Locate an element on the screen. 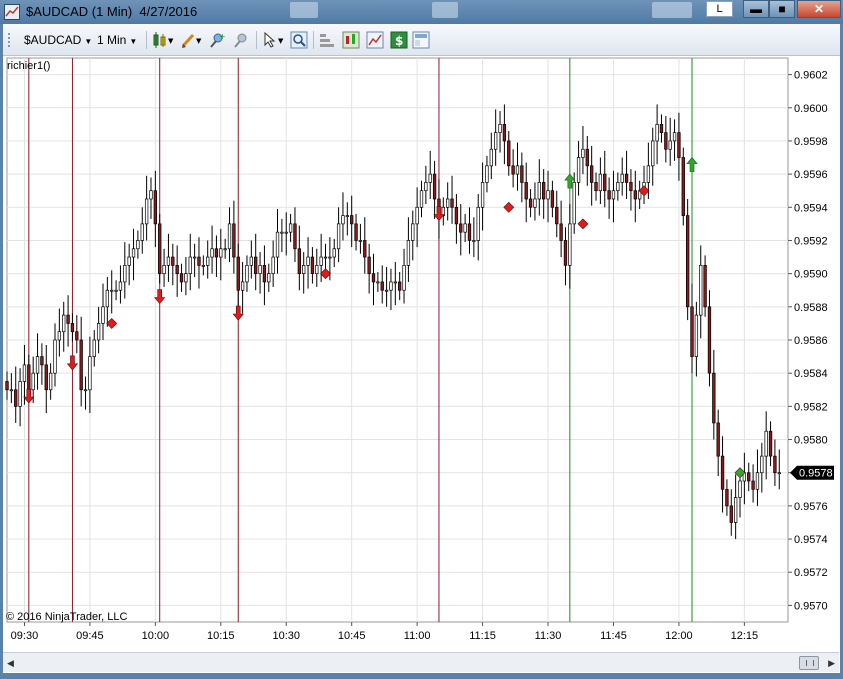 The image size is (843, 679). pencil-draw-icon: ▼ is located at coordinates (191, 40).